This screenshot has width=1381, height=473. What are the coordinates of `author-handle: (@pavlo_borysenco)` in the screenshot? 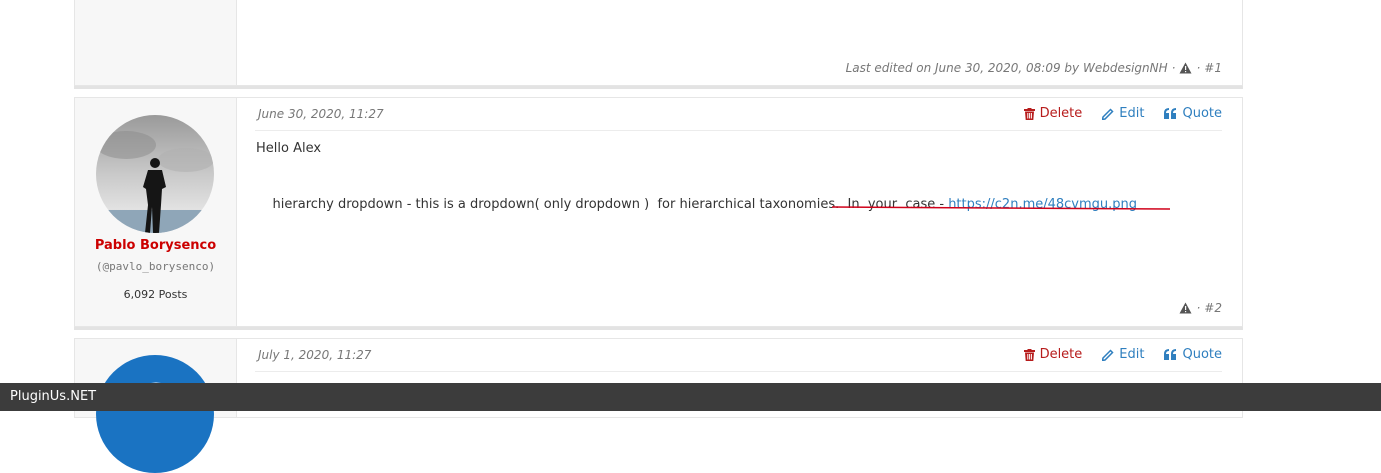 It's located at (155, 266).